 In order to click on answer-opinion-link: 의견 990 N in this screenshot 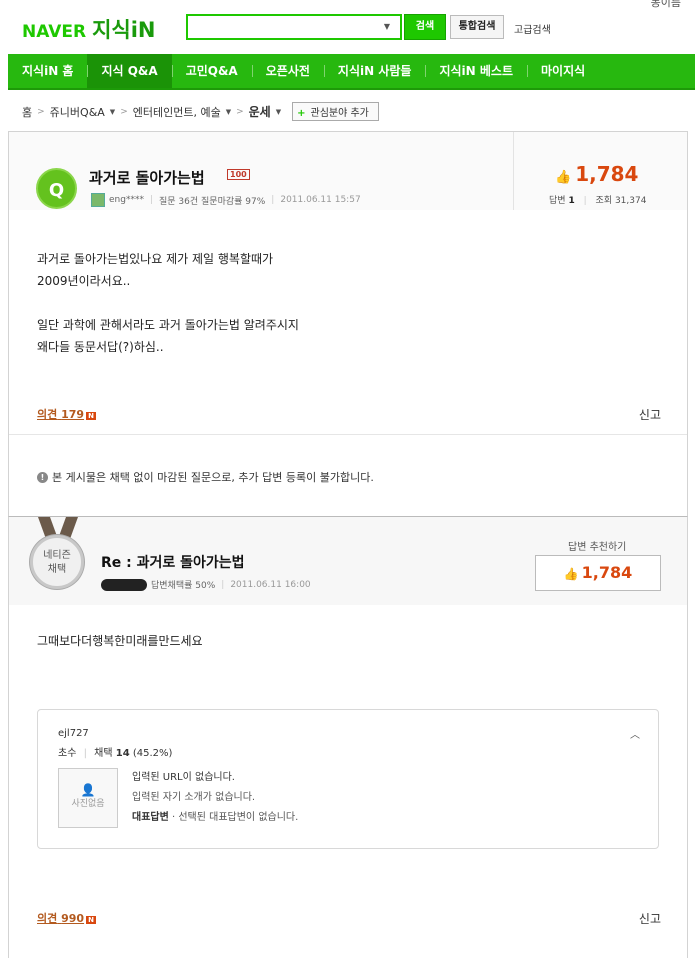, I will do `click(66, 918)`.